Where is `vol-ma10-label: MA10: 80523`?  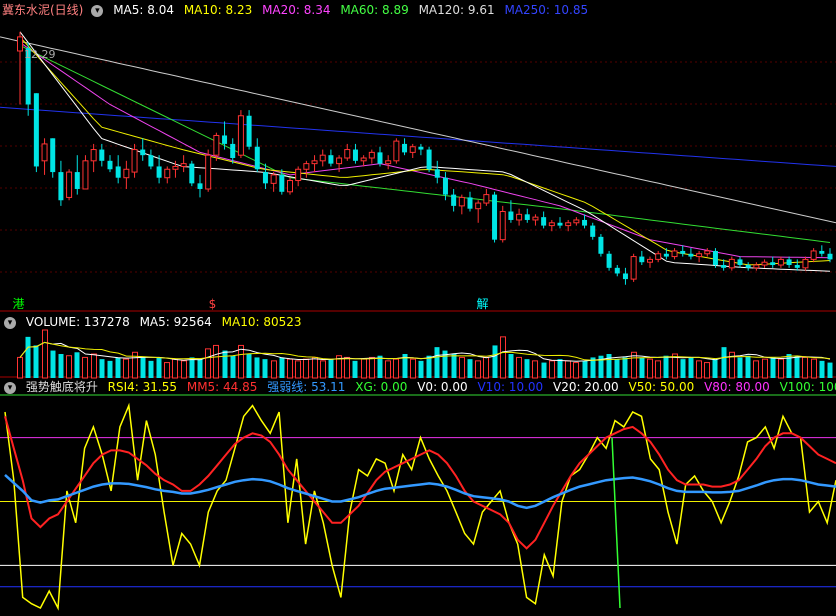 vol-ma10-label: MA10: 80523 is located at coordinates (261, 322).